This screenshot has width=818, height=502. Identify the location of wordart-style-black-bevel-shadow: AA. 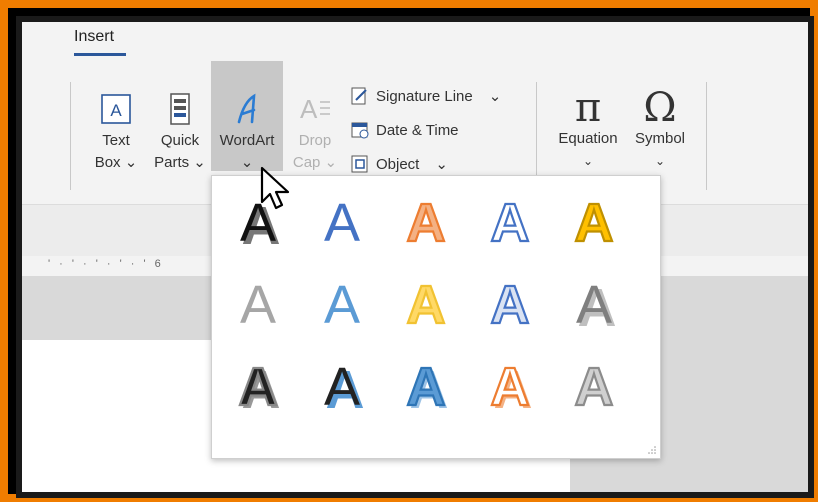
(259, 388).